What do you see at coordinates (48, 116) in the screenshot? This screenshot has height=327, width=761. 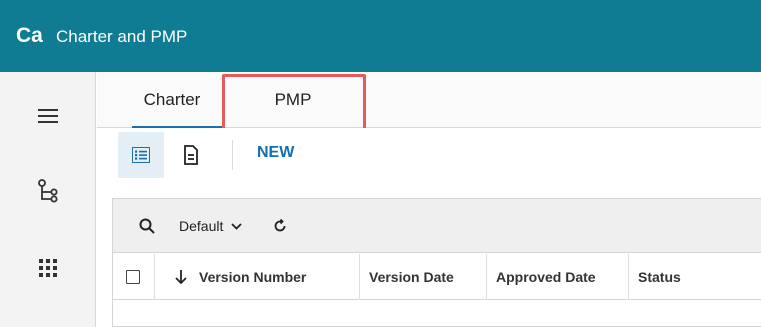 I see `hamburger-menu-icon` at bounding box center [48, 116].